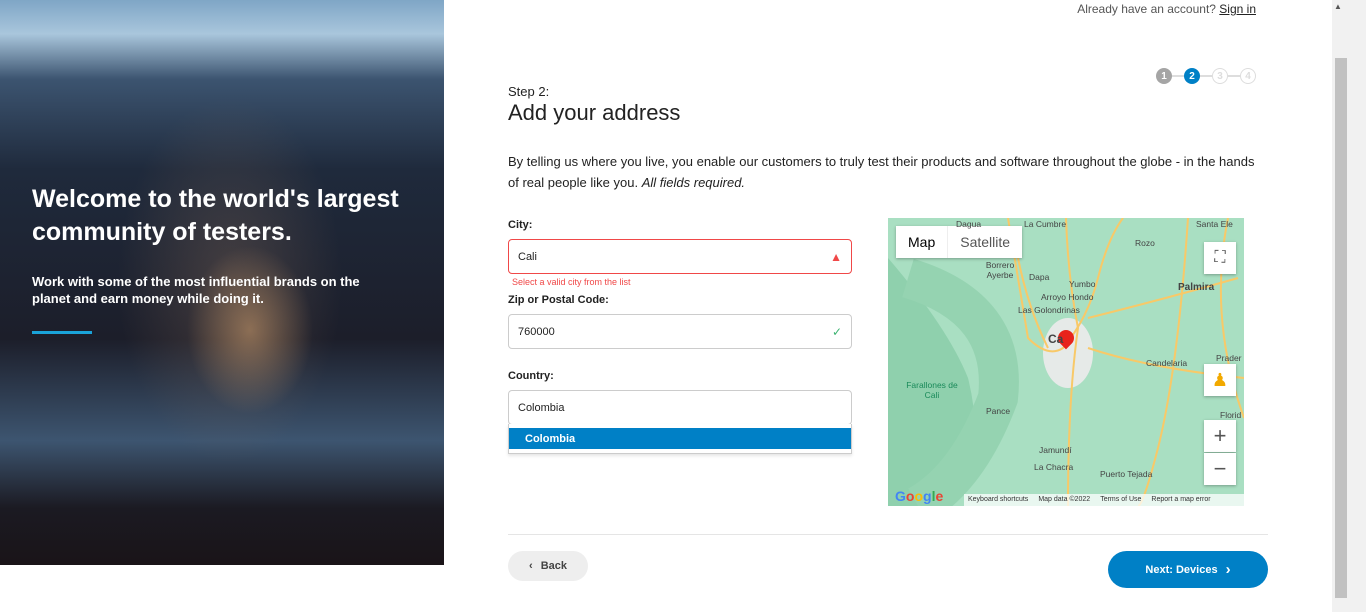 The image size is (1366, 612). What do you see at coordinates (1146, 9) in the screenshot?
I see `account-prompt: Already have an account?` at bounding box center [1146, 9].